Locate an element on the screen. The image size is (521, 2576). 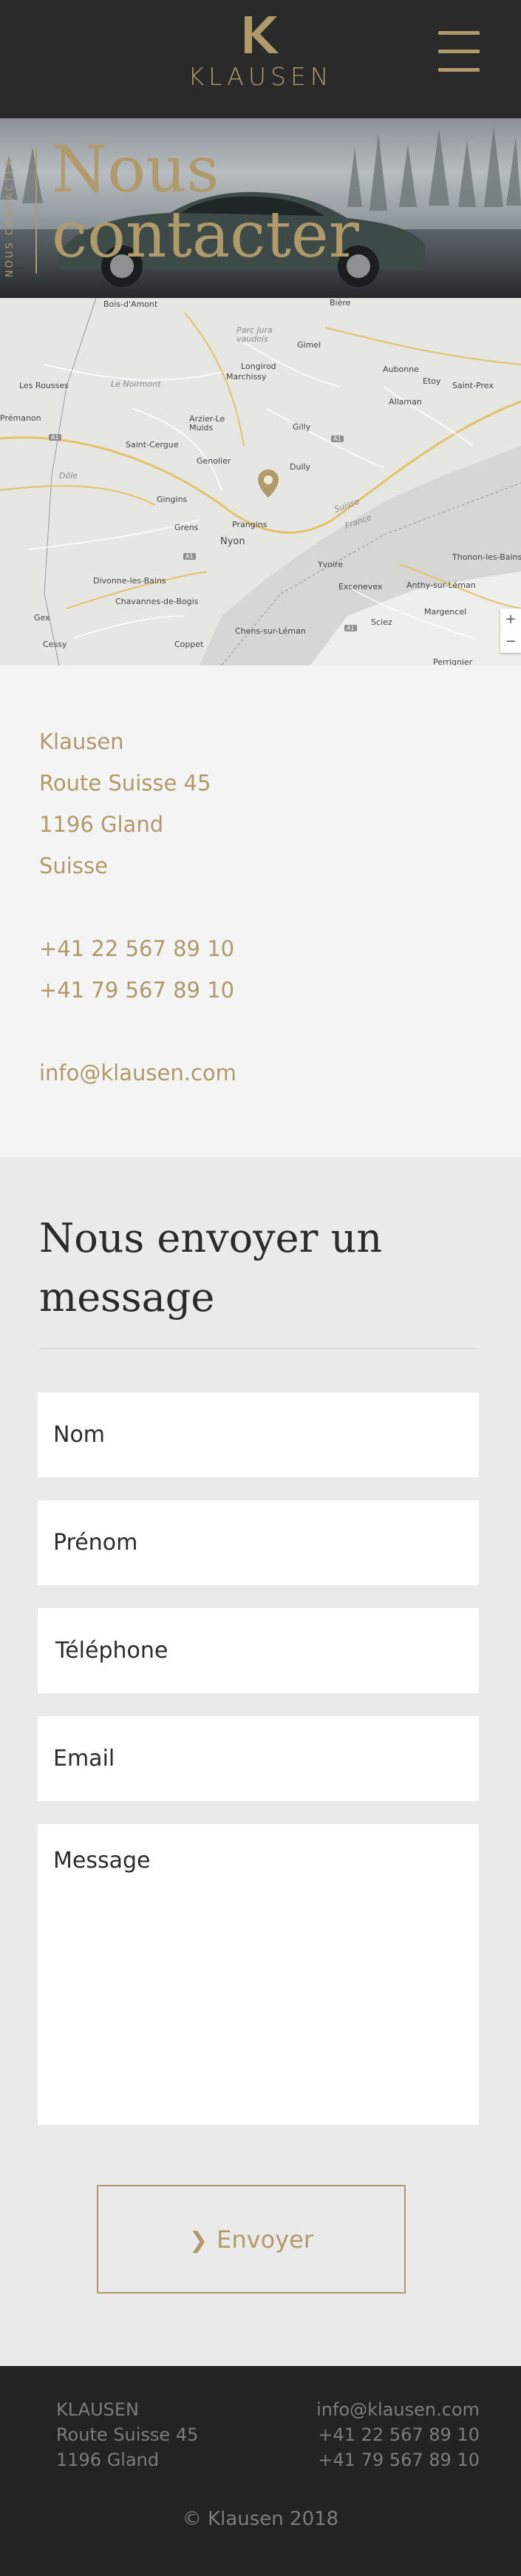
page-title: Nous contacter is located at coordinates (205, 203).